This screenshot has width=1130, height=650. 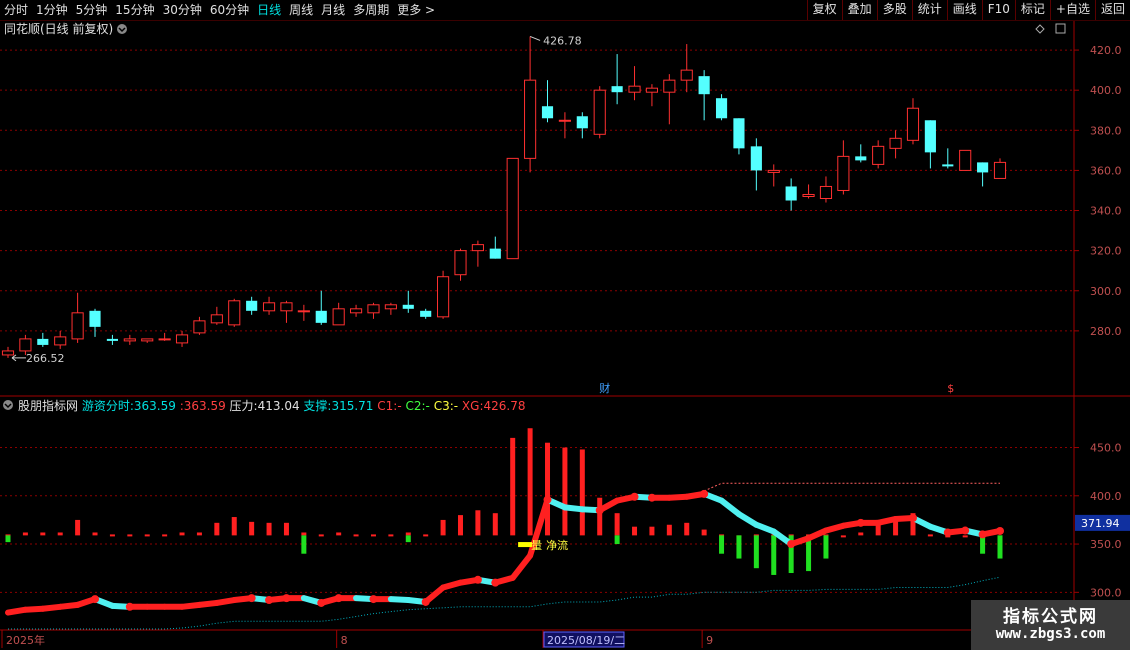 I want to click on toolbar-button-7: +自选, so click(x=1072, y=10).